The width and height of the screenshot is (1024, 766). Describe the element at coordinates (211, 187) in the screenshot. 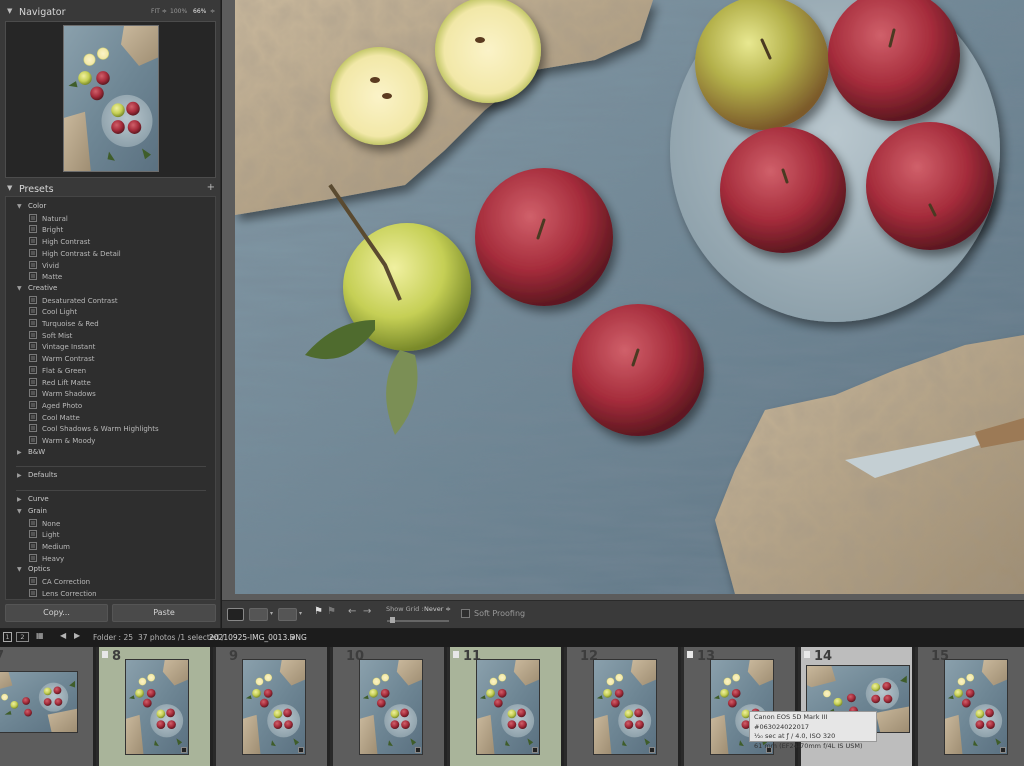

I see `add-preset-icon: +` at that location.